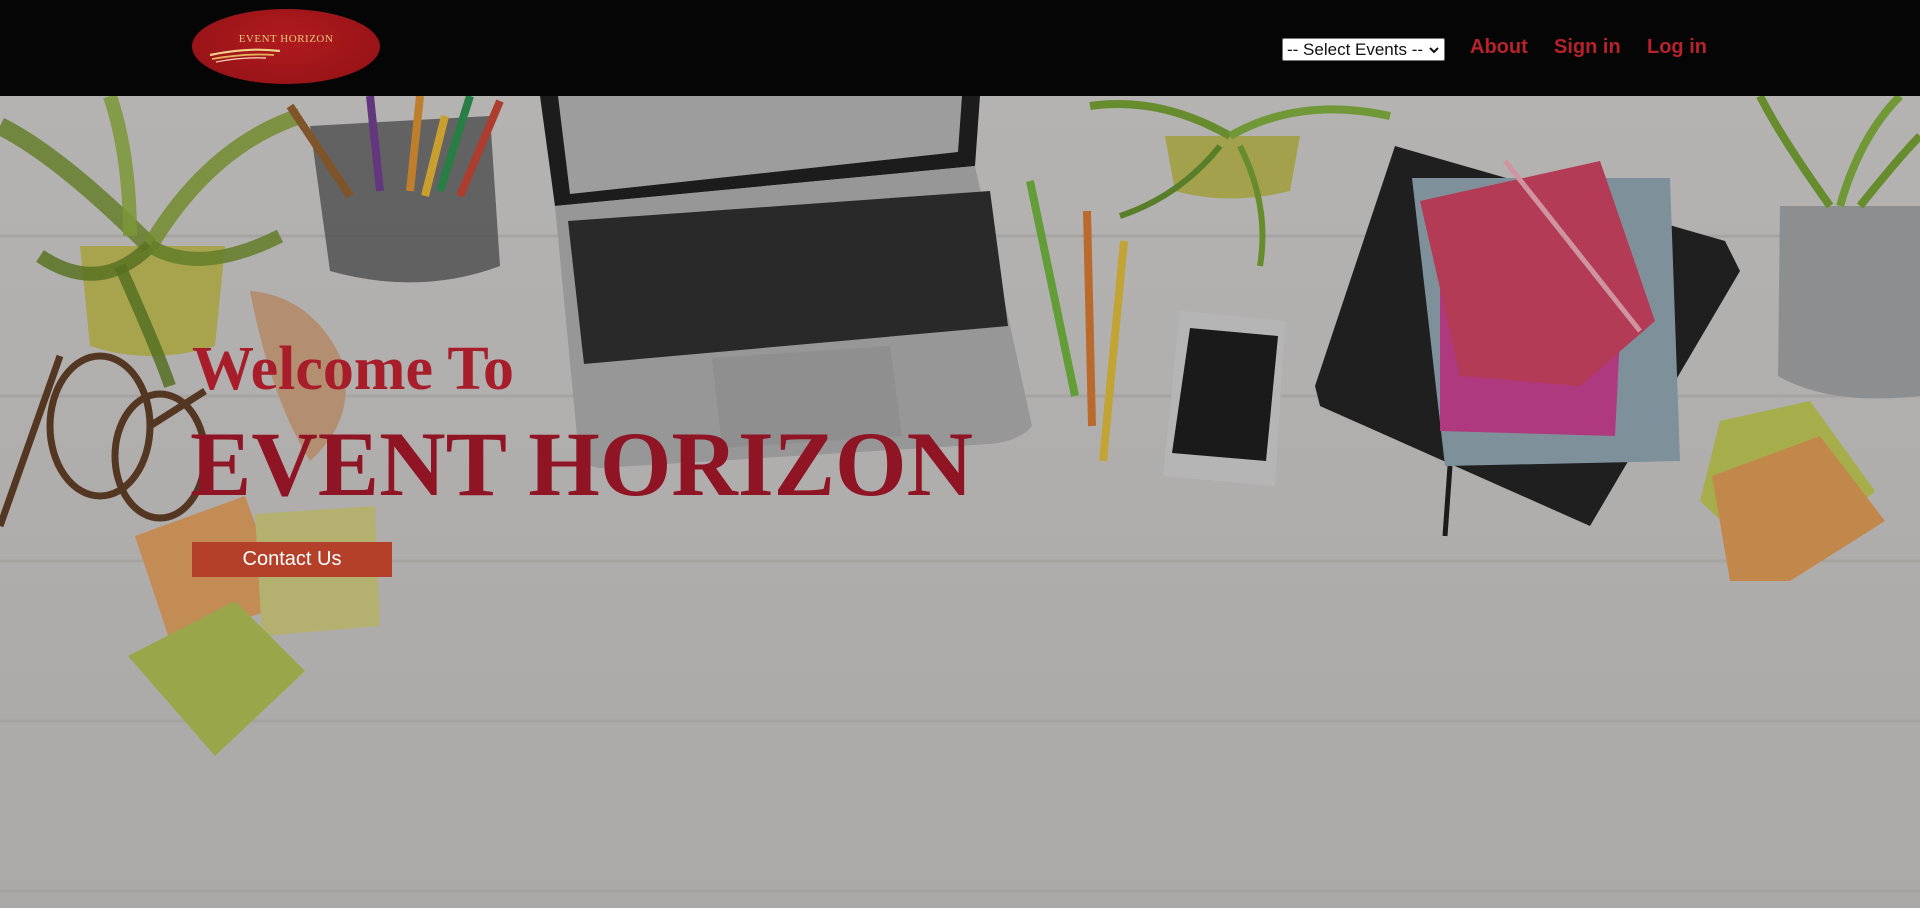 This screenshot has width=1920, height=908. I want to click on brand-logo: EVENT HORIZON, so click(286, 46).